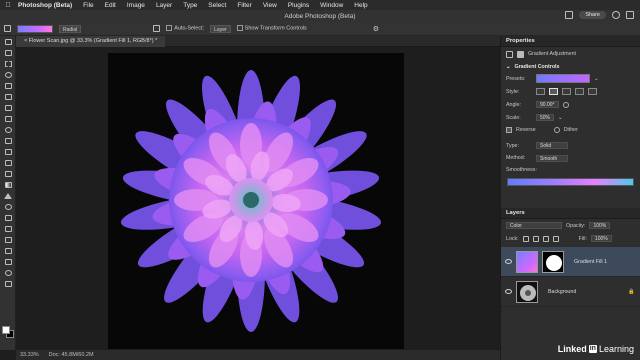  What do you see at coordinates (8, 140) in the screenshot?
I see `brush-tool` at bounding box center [8, 140].